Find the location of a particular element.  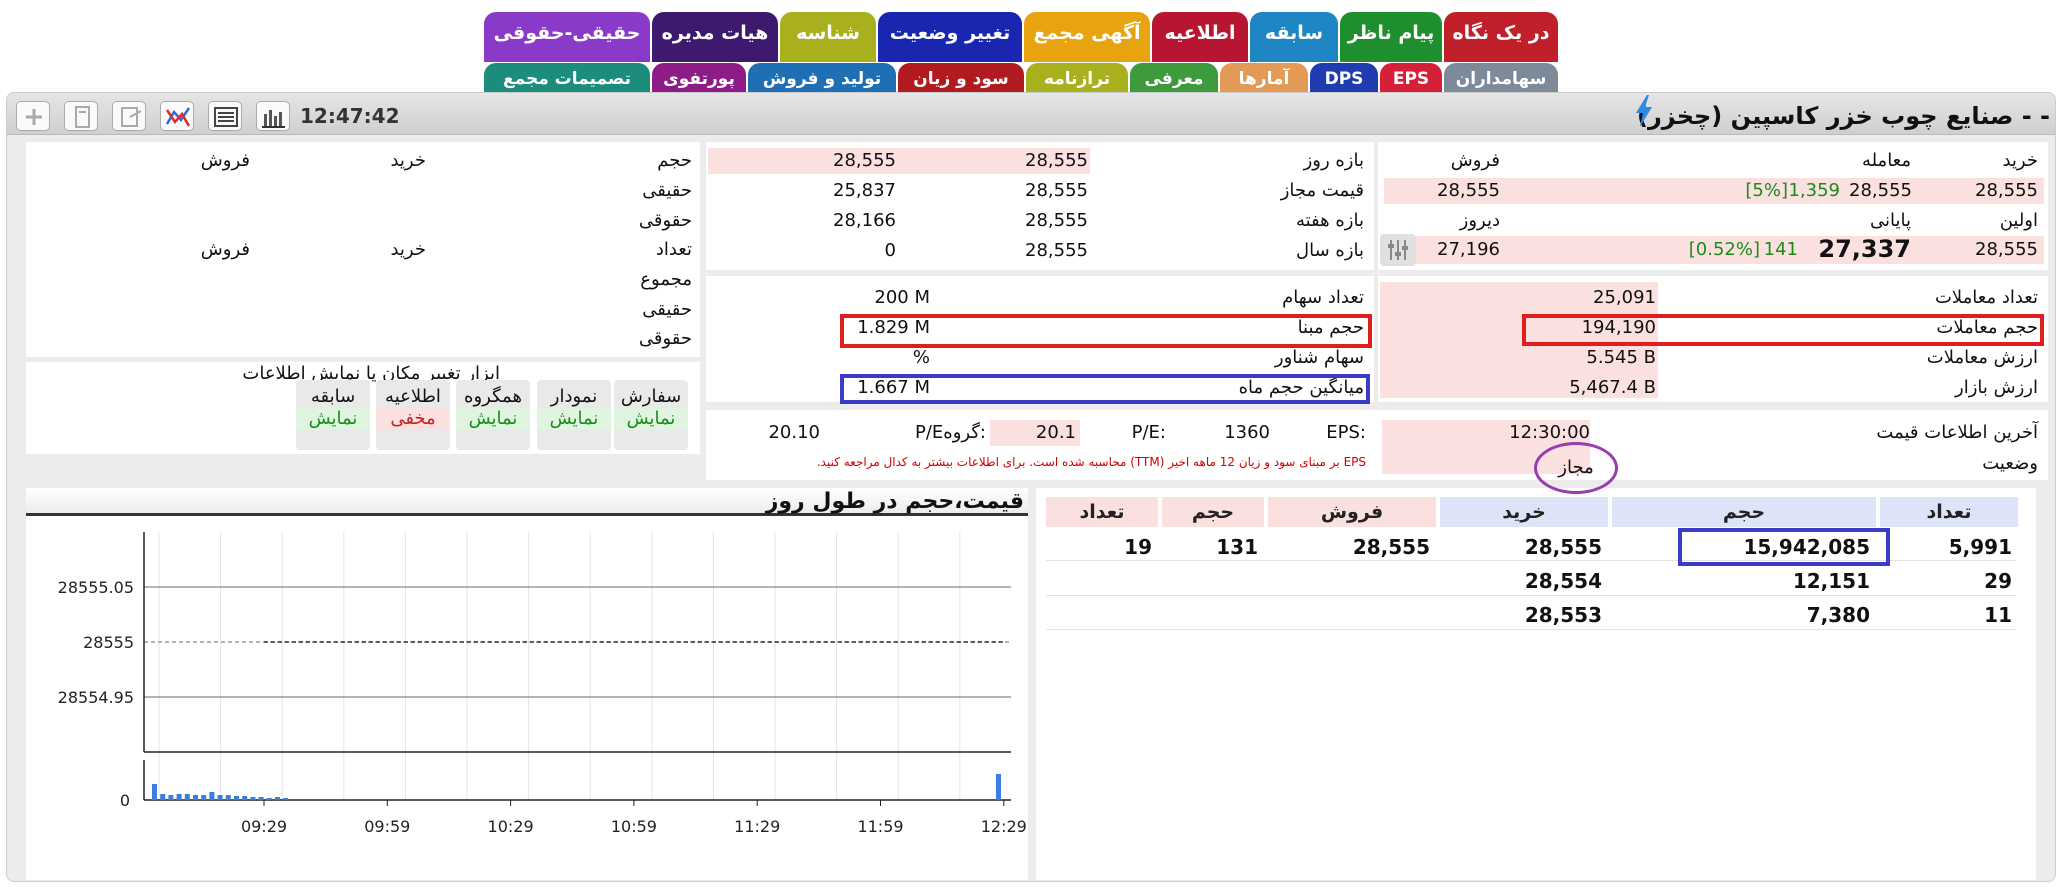

market-value: 5,467.4 B is located at coordinates (1612, 387).